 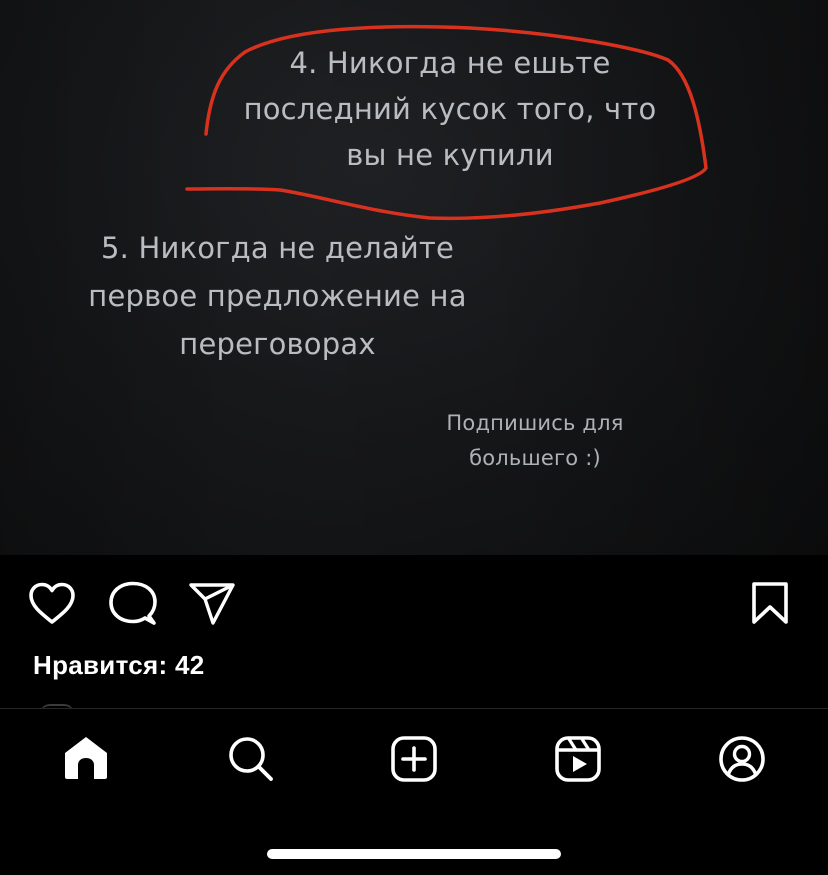 What do you see at coordinates (133, 604) in the screenshot?
I see `comment-icon` at bounding box center [133, 604].